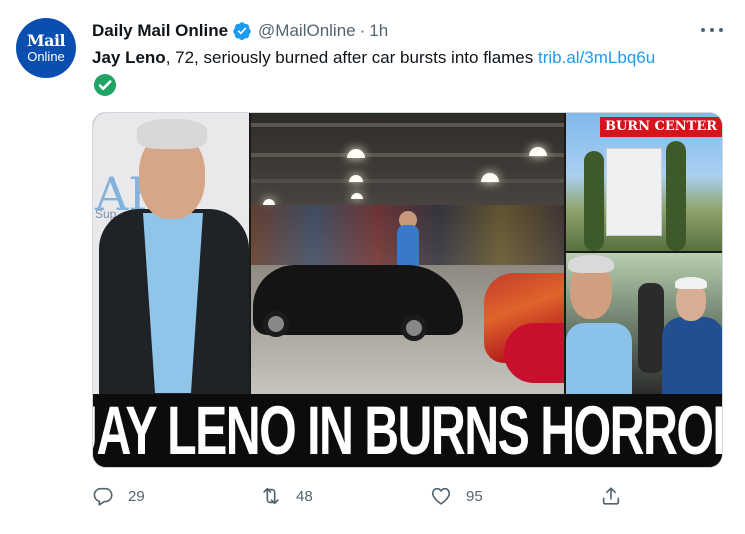 This screenshot has height=534, width=745. I want to click on media-panel-car-ride, so click(644, 323).